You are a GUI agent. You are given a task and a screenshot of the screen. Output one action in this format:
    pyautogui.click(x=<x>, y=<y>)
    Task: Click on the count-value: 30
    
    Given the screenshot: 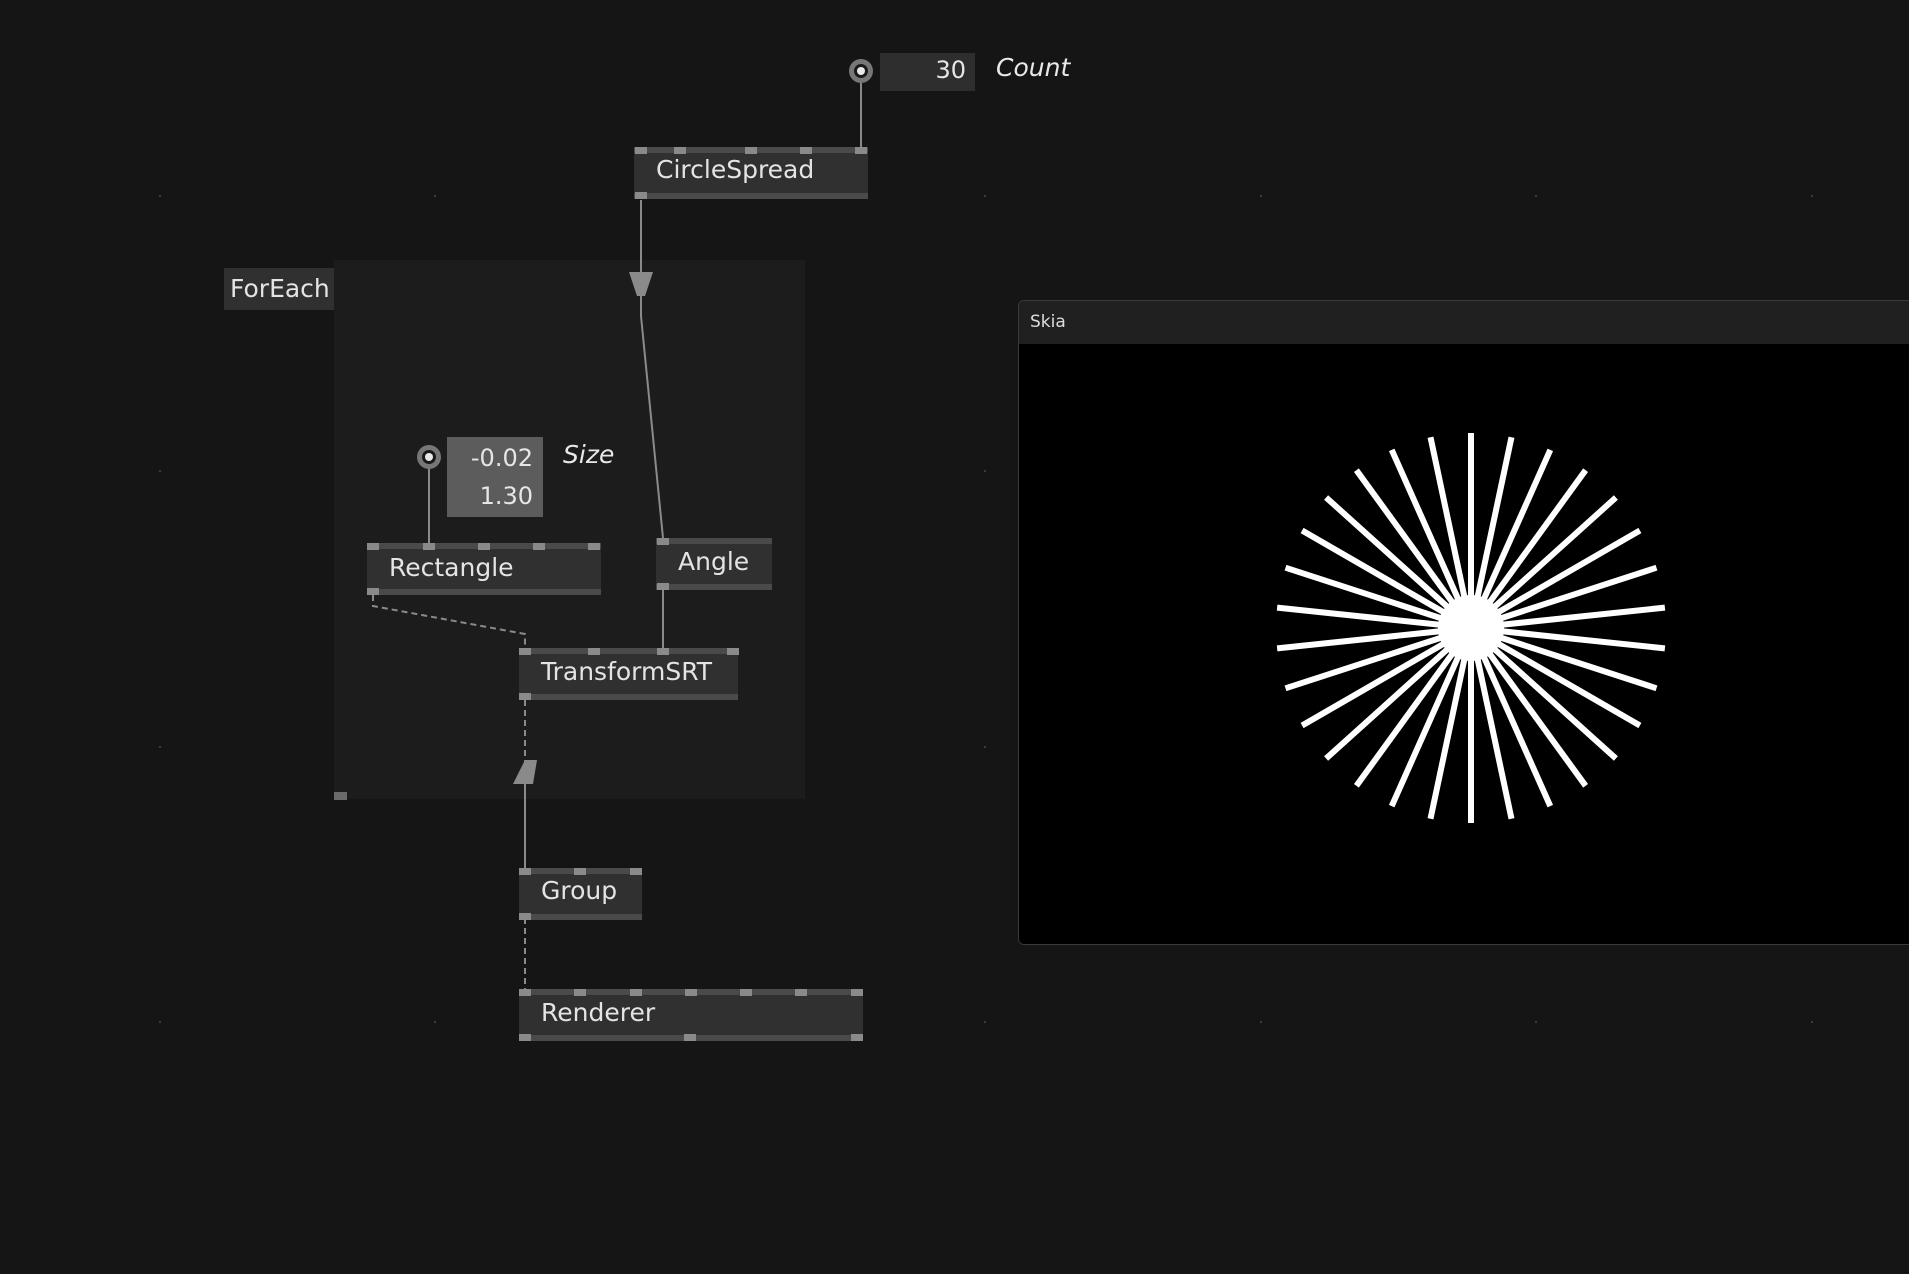 What is the action you would take?
    pyautogui.click(x=933, y=70)
    